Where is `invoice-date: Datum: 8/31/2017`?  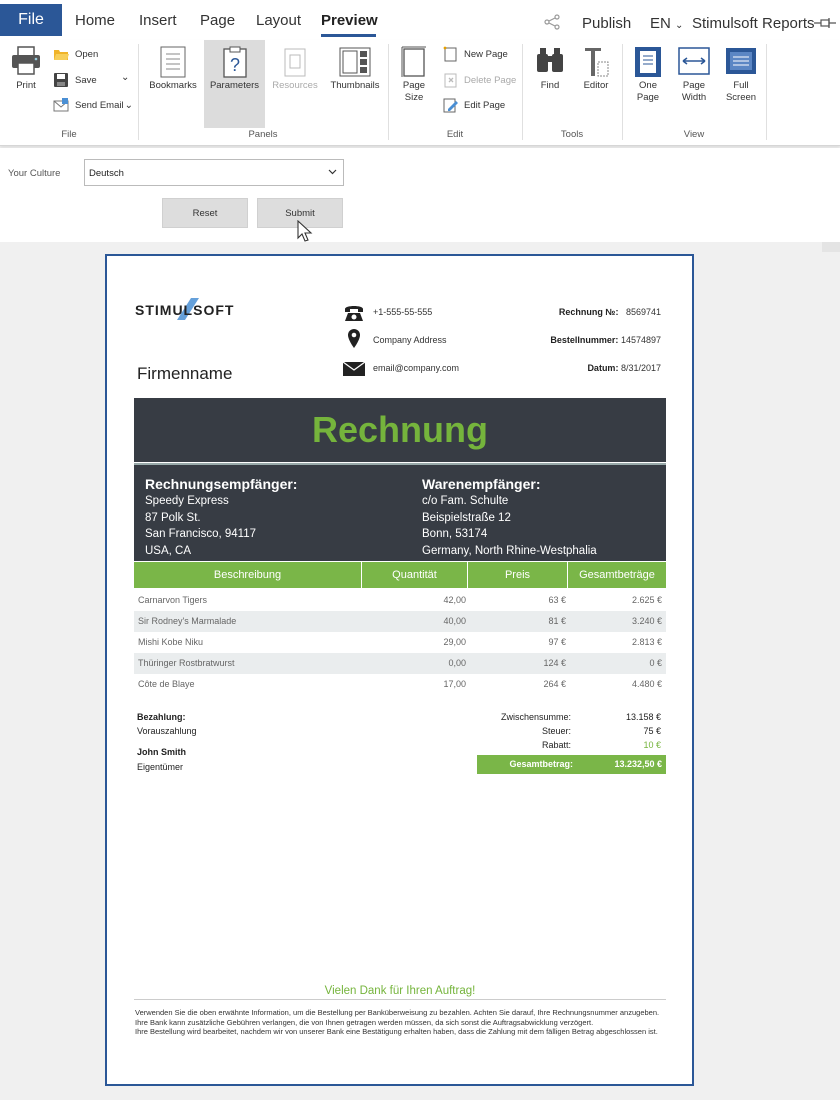 invoice-date: Datum: 8/31/2017 is located at coordinates (624, 368).